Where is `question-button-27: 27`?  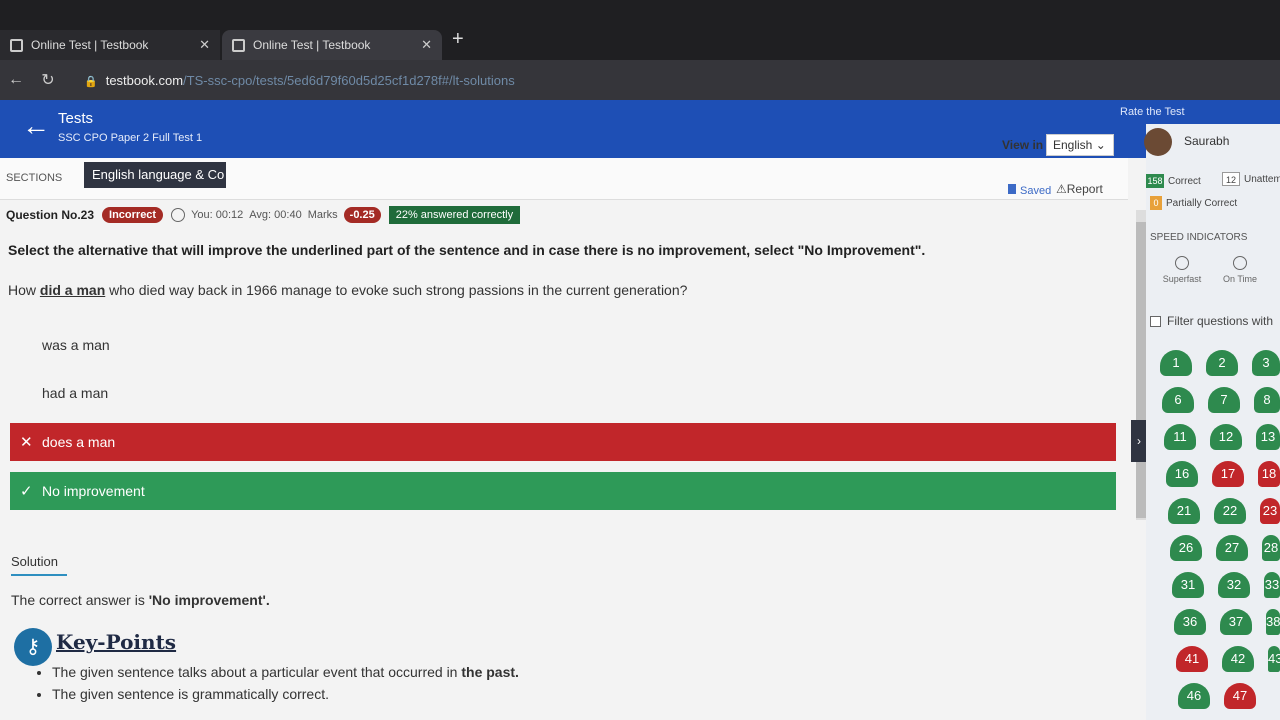 question-button-27: 27 is located at coordinates (1232, 548).